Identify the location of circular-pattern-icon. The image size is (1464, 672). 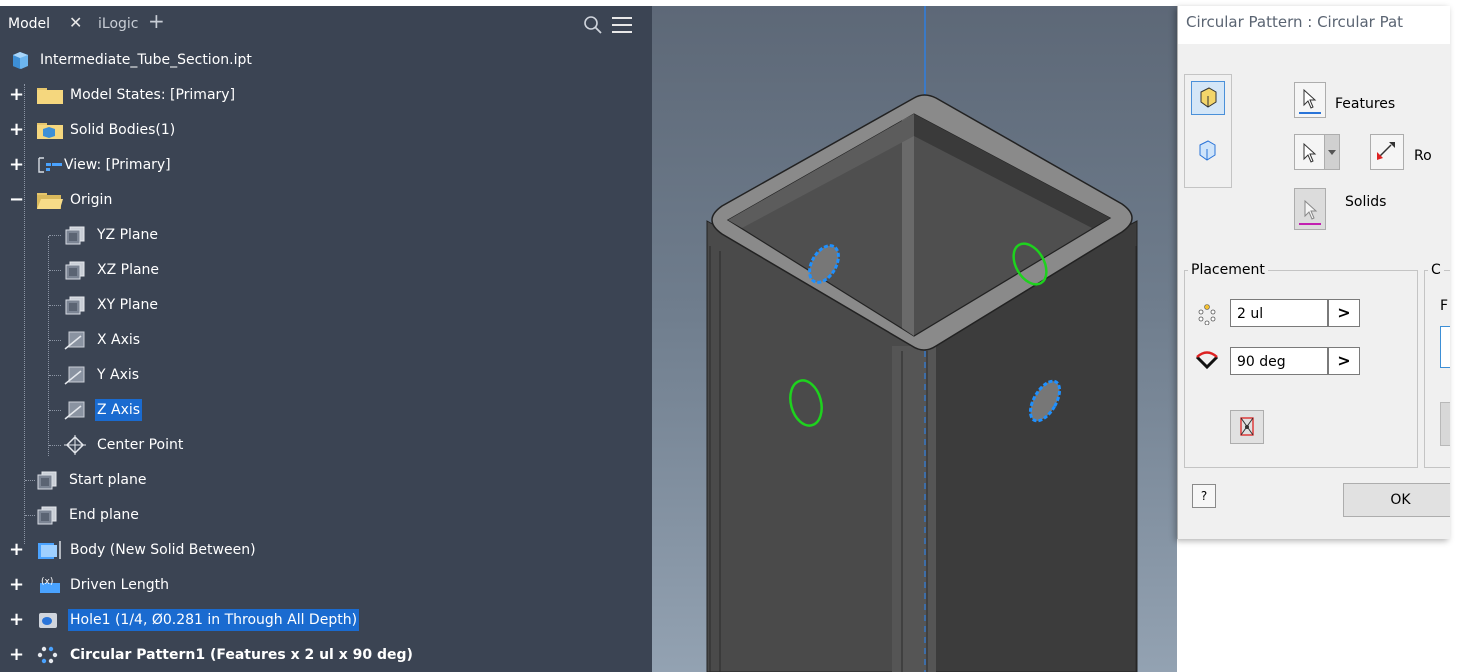
(50, 655).